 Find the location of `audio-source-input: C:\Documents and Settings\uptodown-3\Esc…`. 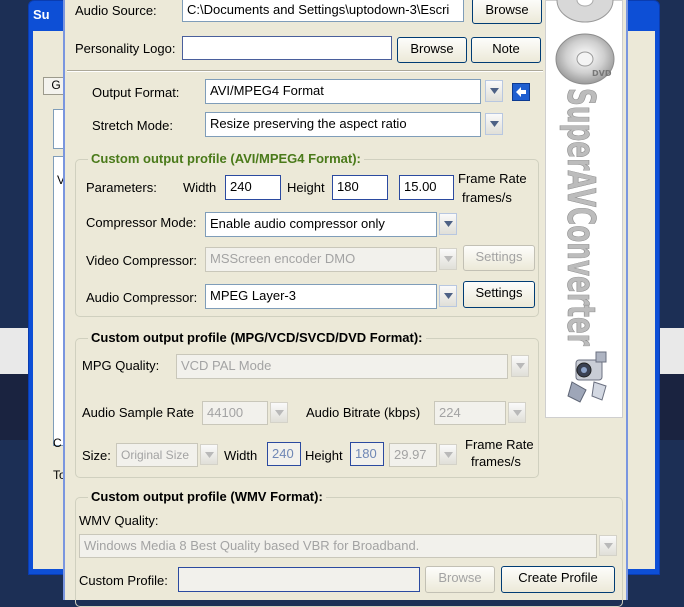

audio-source-input: C:\Documents and Settings\uptodown-3\Esc… is located at coordinates (323, 11).